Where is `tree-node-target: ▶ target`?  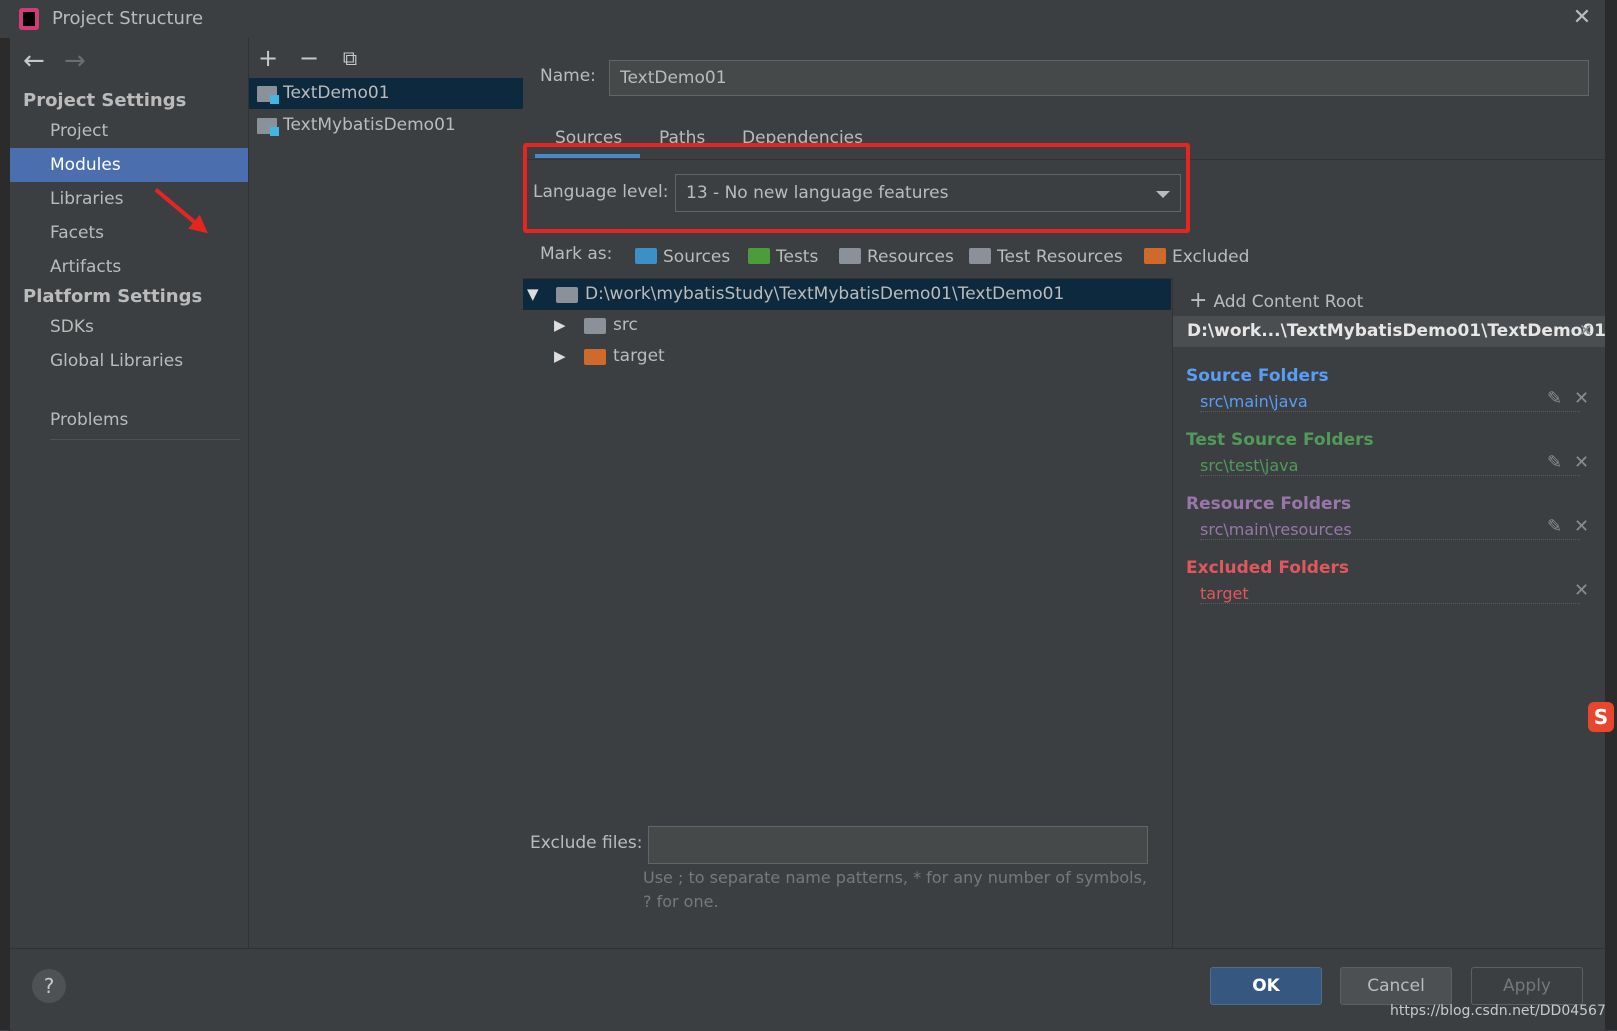
tree-node-target: ▶ target is located at coordinates (847, 356).